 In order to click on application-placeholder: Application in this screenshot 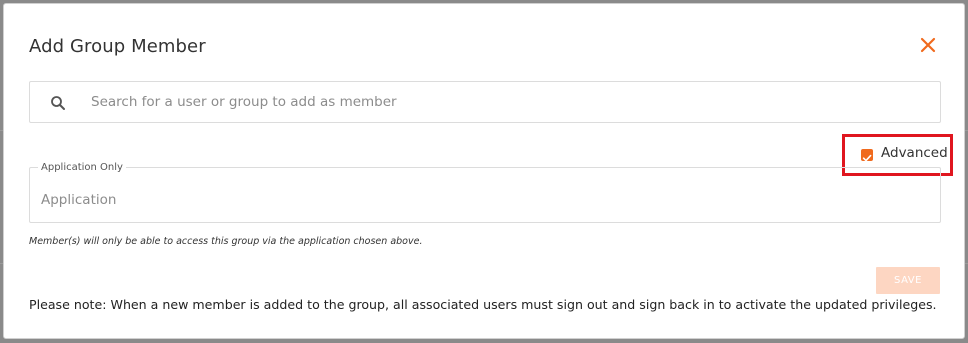, I will do `click(79, 200)`.